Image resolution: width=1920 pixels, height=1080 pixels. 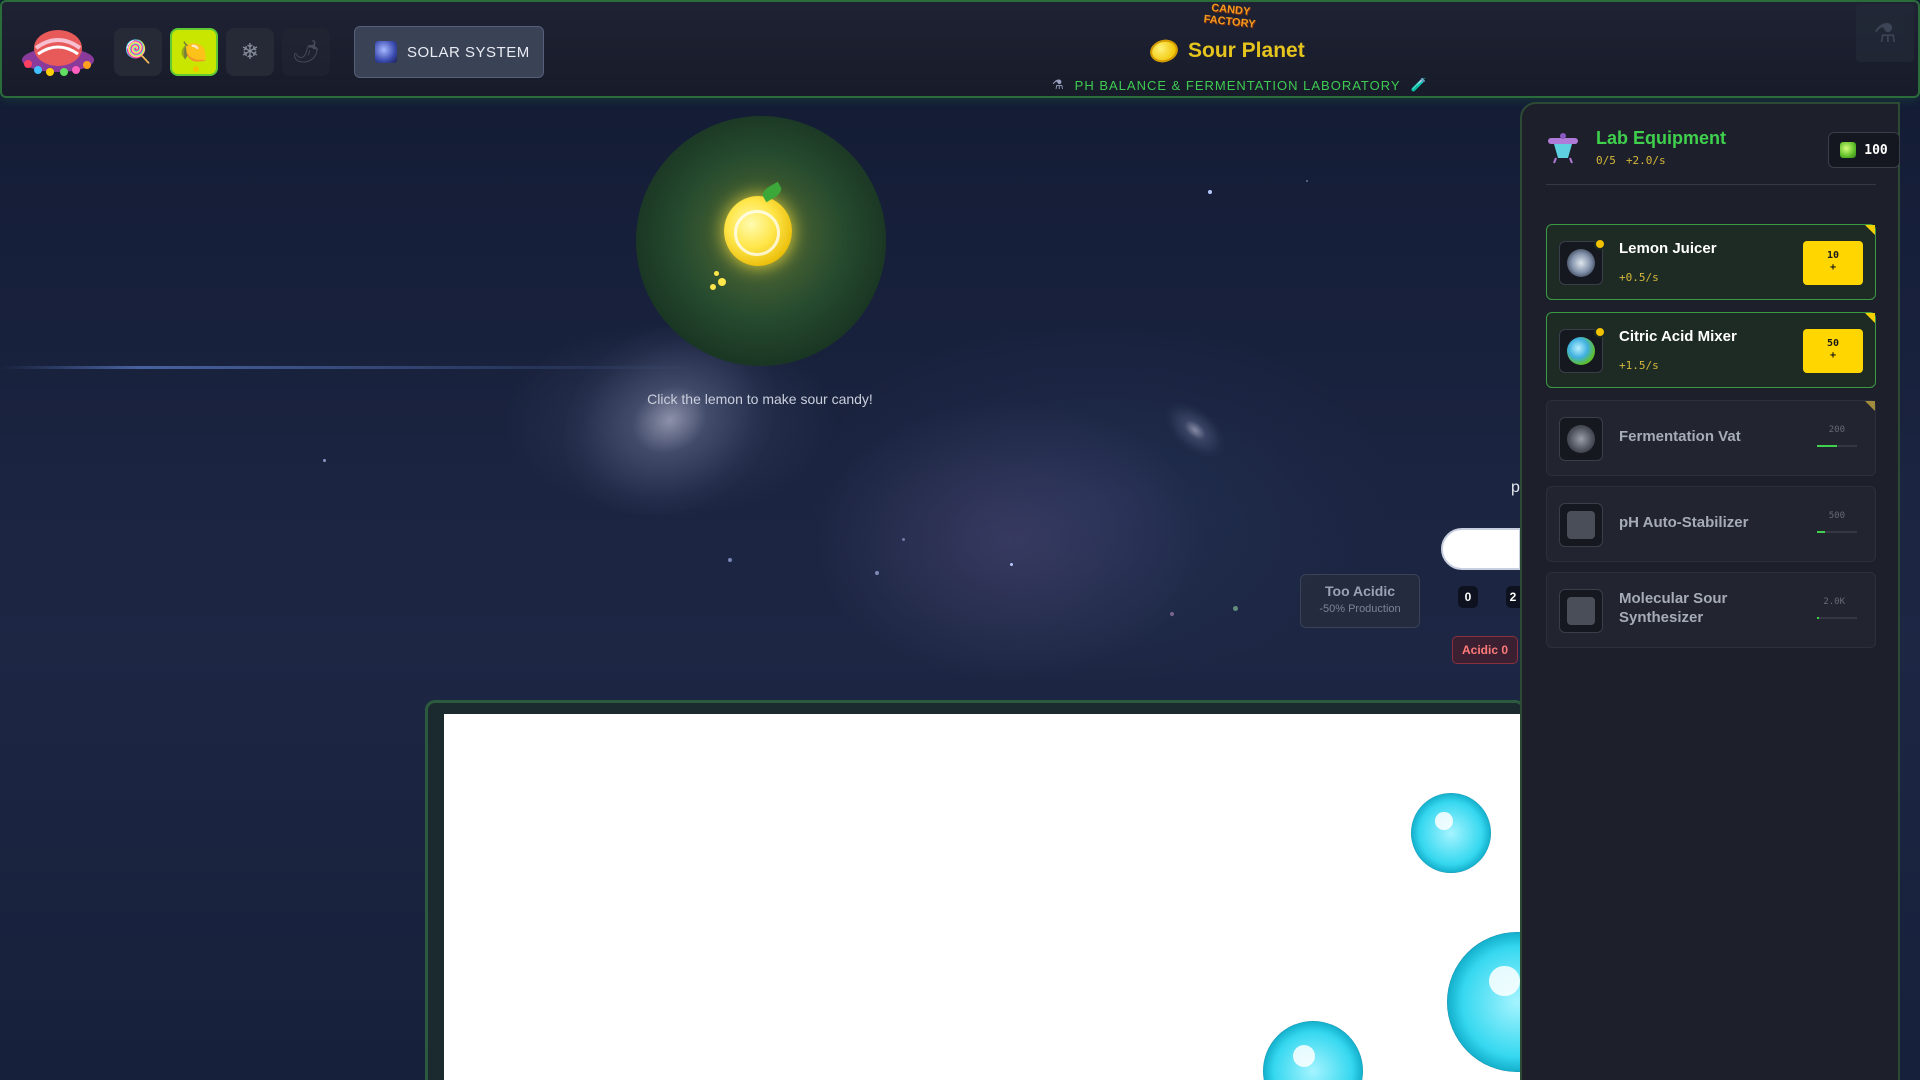 I want to click on lab-equipment-title: Lab Equipment, so click(x=1661, y=138).